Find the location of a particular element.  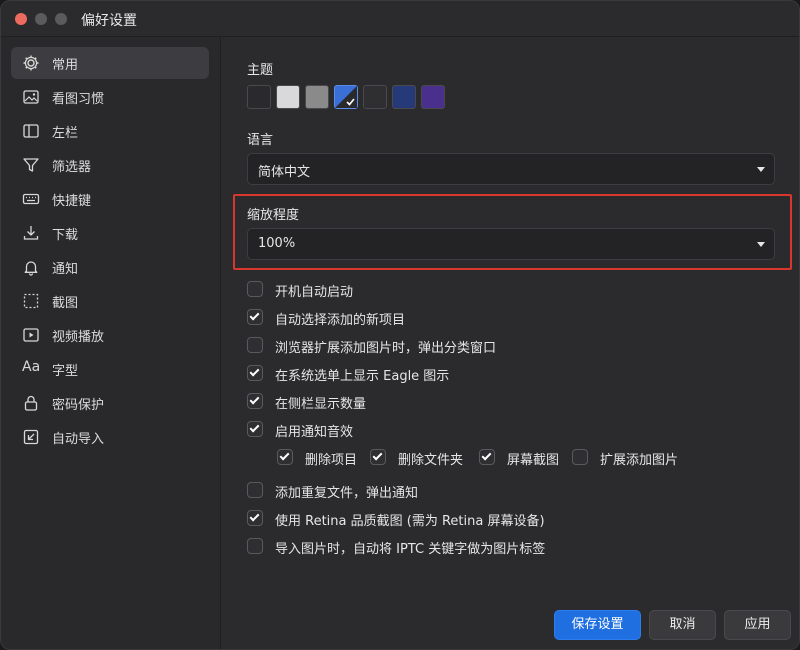

image-icon is located at coordinates (31, 97).